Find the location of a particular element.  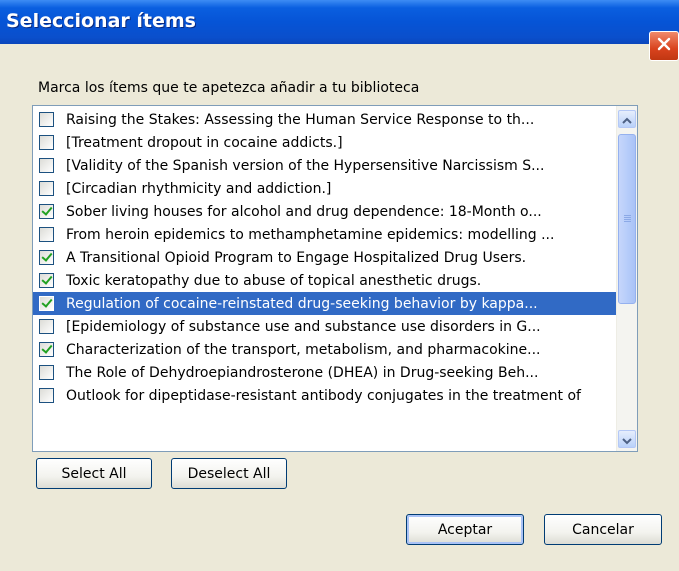

item-label: [Treatment dropout in cocaine addicts.] is located at coordinates (204, 142).